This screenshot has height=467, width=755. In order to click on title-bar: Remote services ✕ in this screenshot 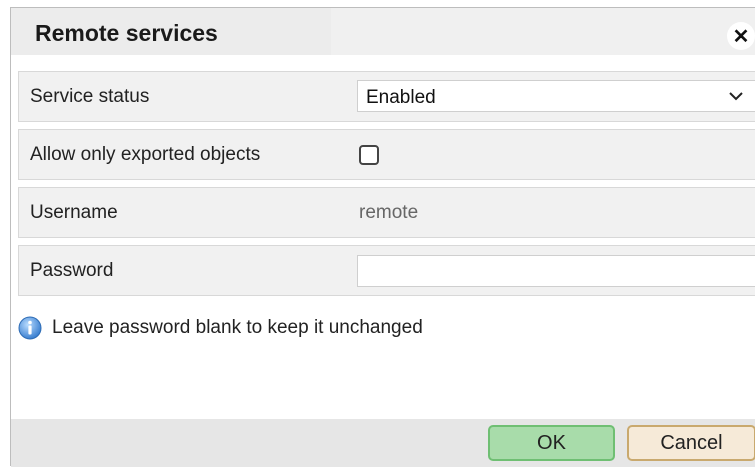, I will do `click(383, 31)`.